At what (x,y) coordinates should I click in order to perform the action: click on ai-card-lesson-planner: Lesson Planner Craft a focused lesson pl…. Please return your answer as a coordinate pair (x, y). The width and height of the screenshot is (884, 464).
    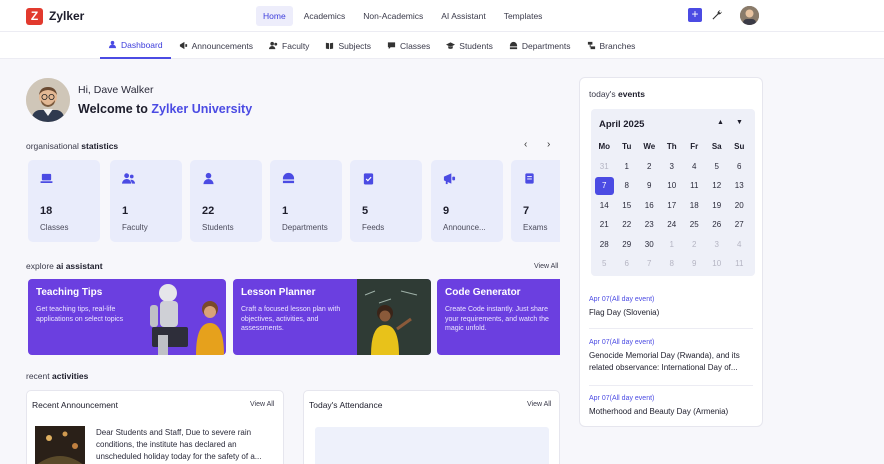
    Looking at the image, I should click on (332, 317).